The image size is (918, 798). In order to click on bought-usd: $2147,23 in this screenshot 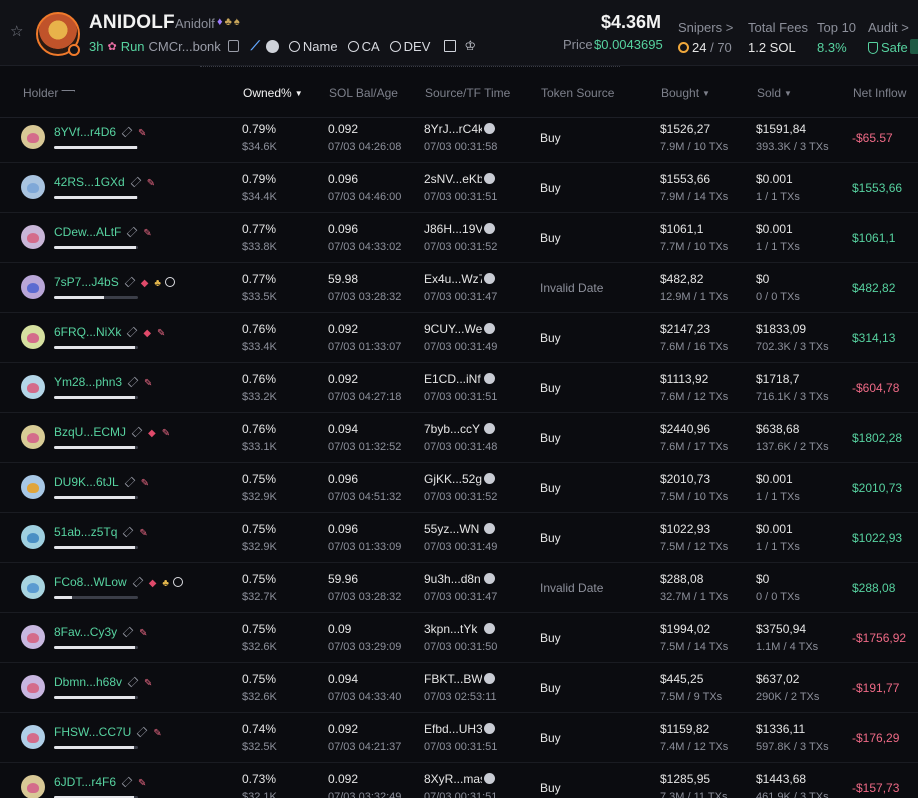, I will do `click(685, 329)`.